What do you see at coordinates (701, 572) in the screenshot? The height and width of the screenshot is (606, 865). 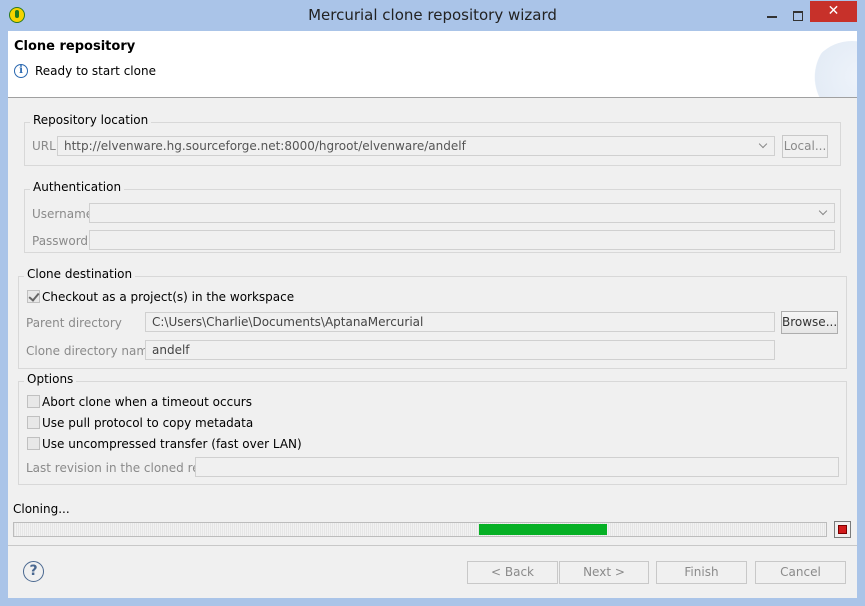 I see `finish-button: Finish` at bounding box center [701, 572].